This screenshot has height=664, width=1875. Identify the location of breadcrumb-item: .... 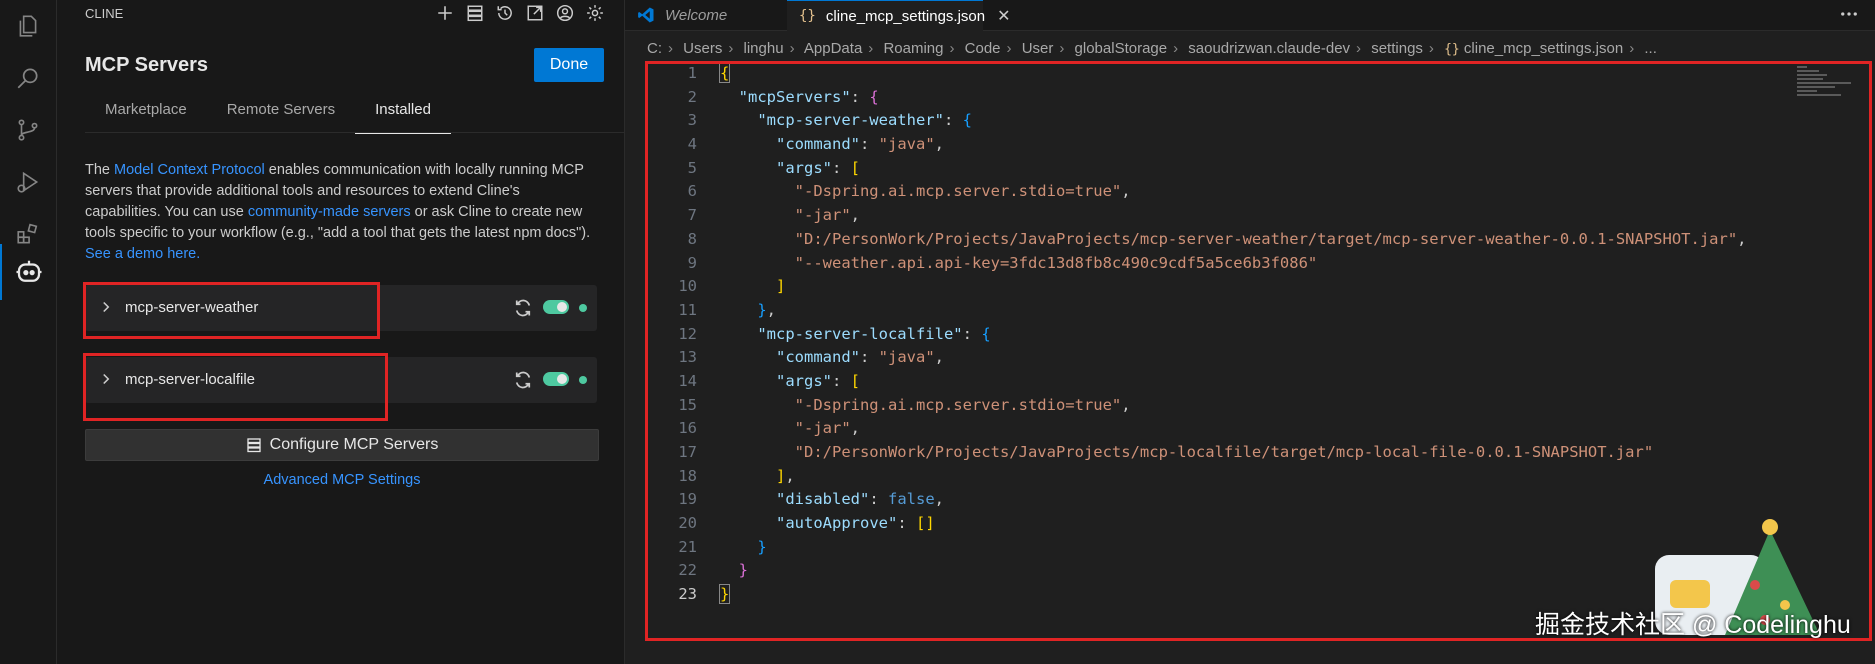
(1650, 48).